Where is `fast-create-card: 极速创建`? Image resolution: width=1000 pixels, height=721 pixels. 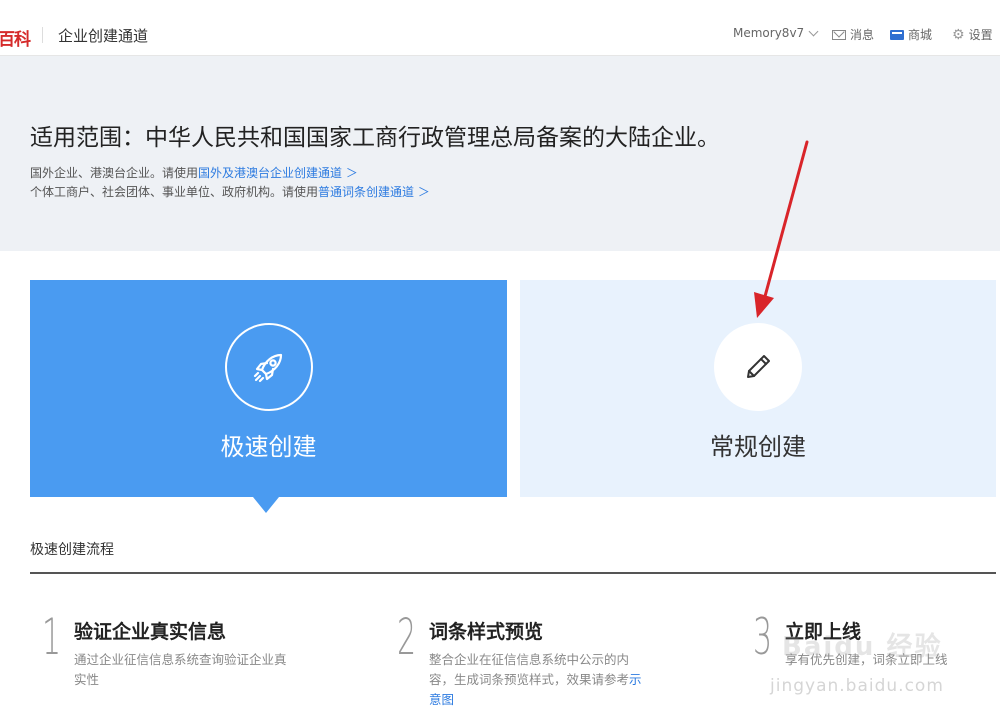 fast-create-card: 极速创建 is located at coordinates (268, 388).